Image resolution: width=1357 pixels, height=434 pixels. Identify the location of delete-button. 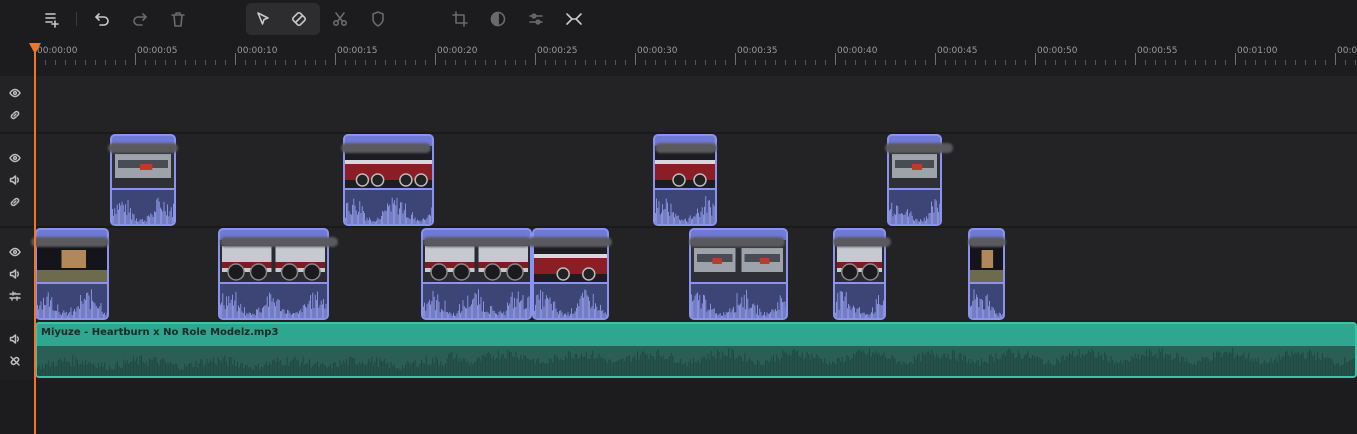
(178, 19).